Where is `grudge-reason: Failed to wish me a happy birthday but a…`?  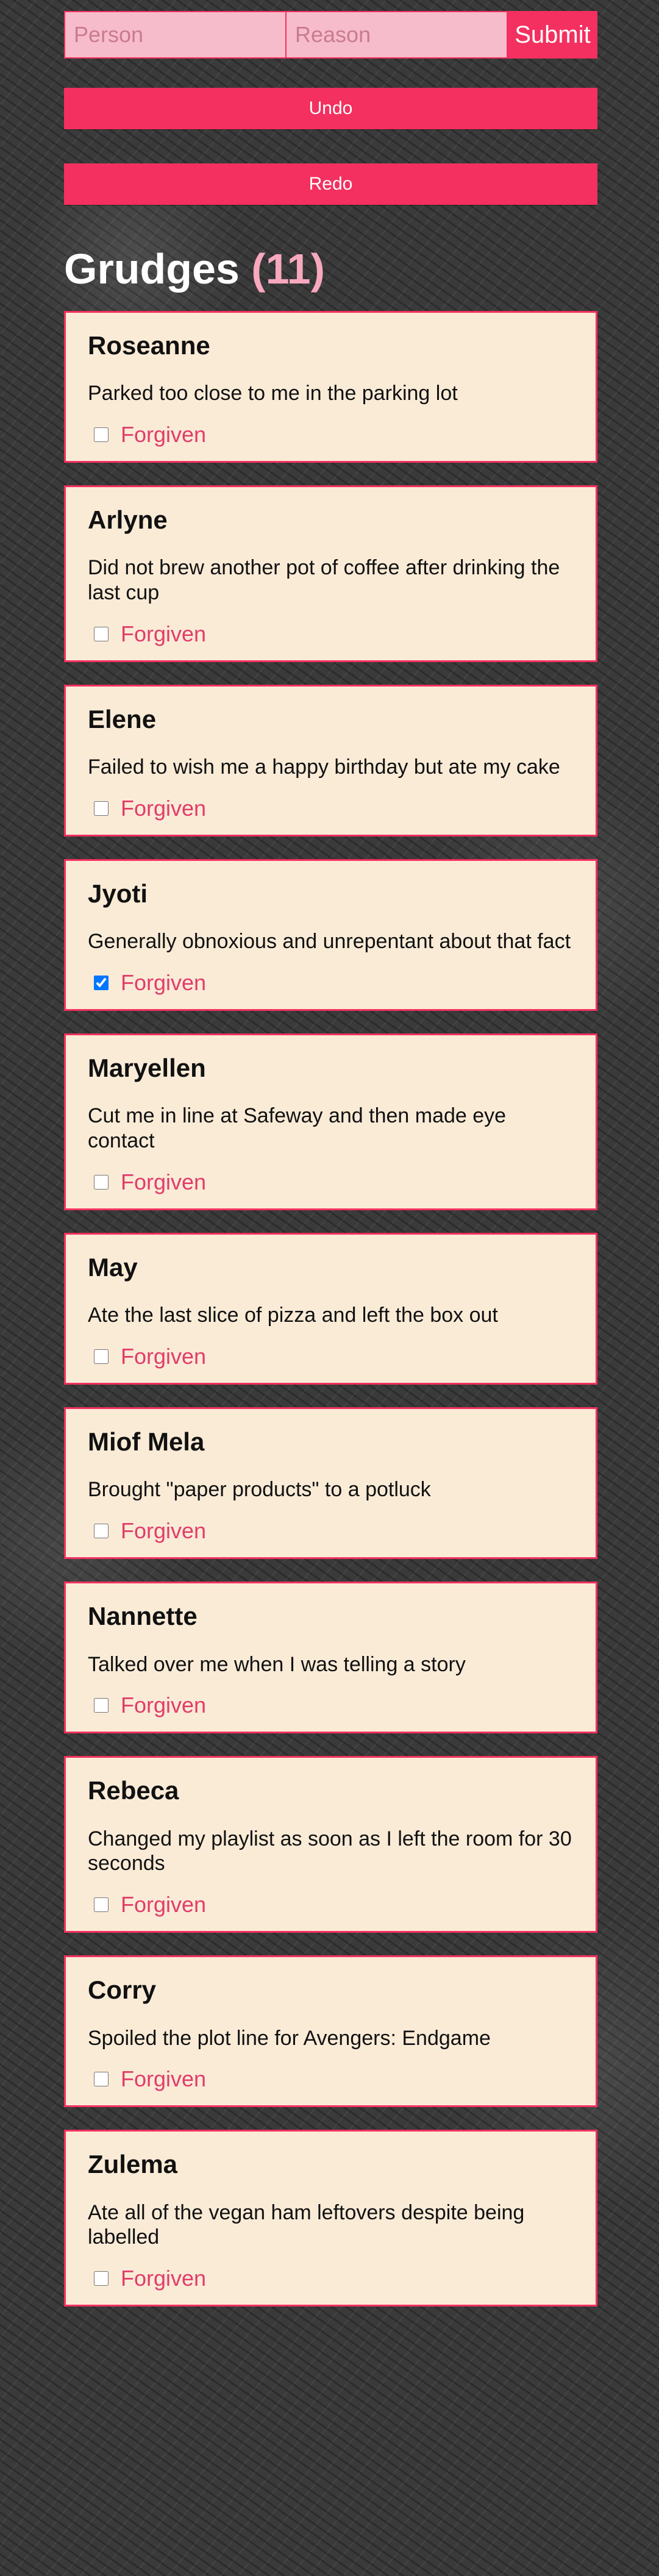 grudge-reason: Failed to wish me a happy birthday but a… is located at coordinates (324, 767).